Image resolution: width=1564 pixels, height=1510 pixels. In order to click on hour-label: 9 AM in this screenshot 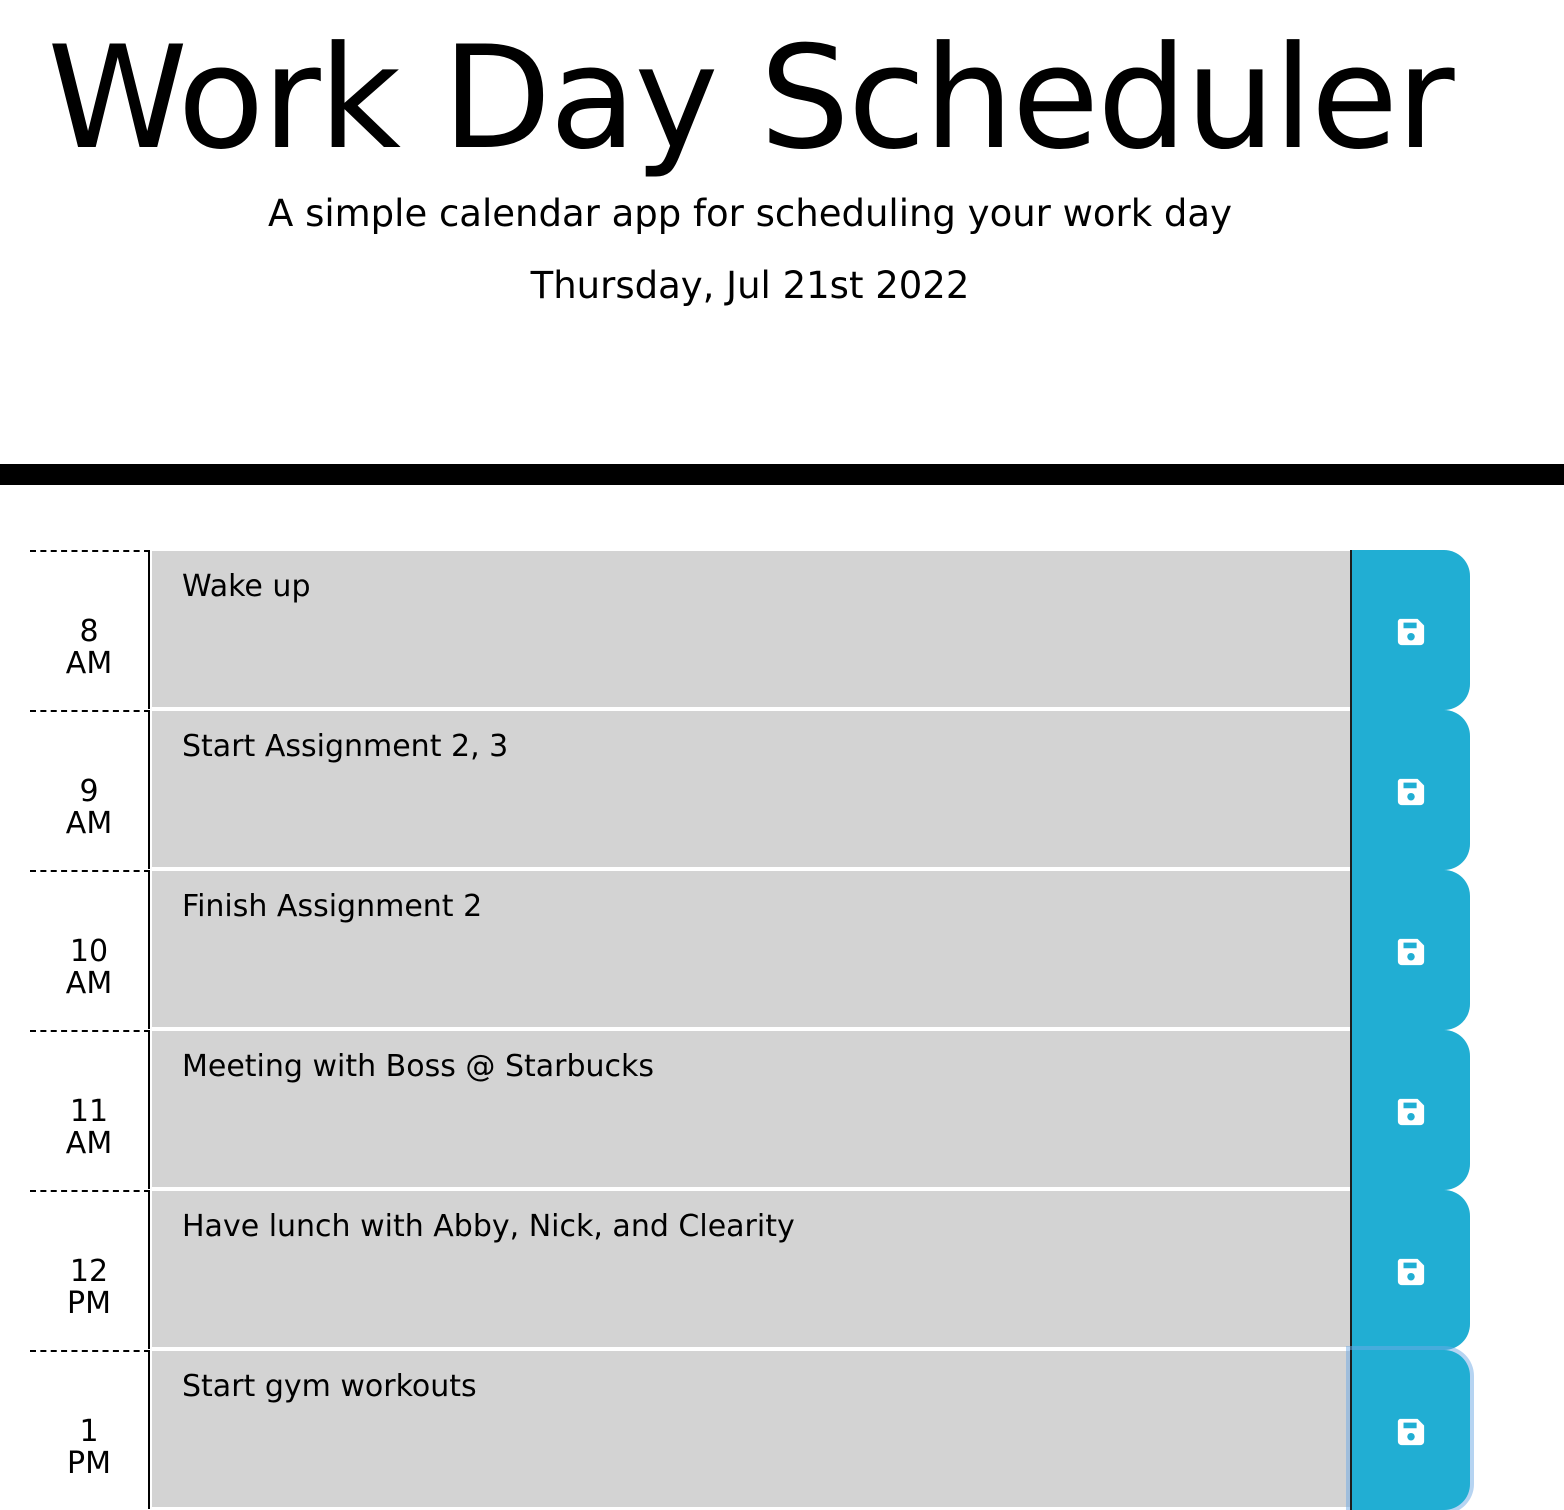, I will do `click(90, 789)`.